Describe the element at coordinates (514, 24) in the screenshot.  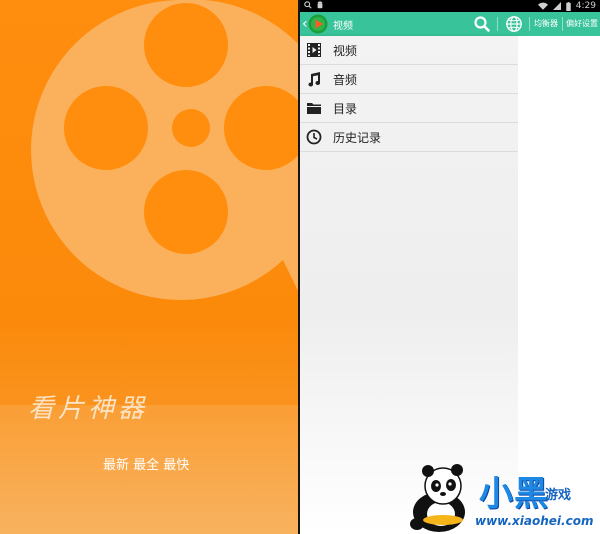
I see `globe-icon` at that location.